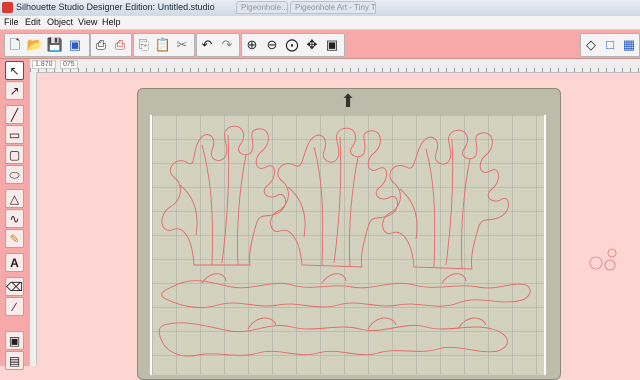  I want to click on page-panel-icon: ▣, so click(14, 340).